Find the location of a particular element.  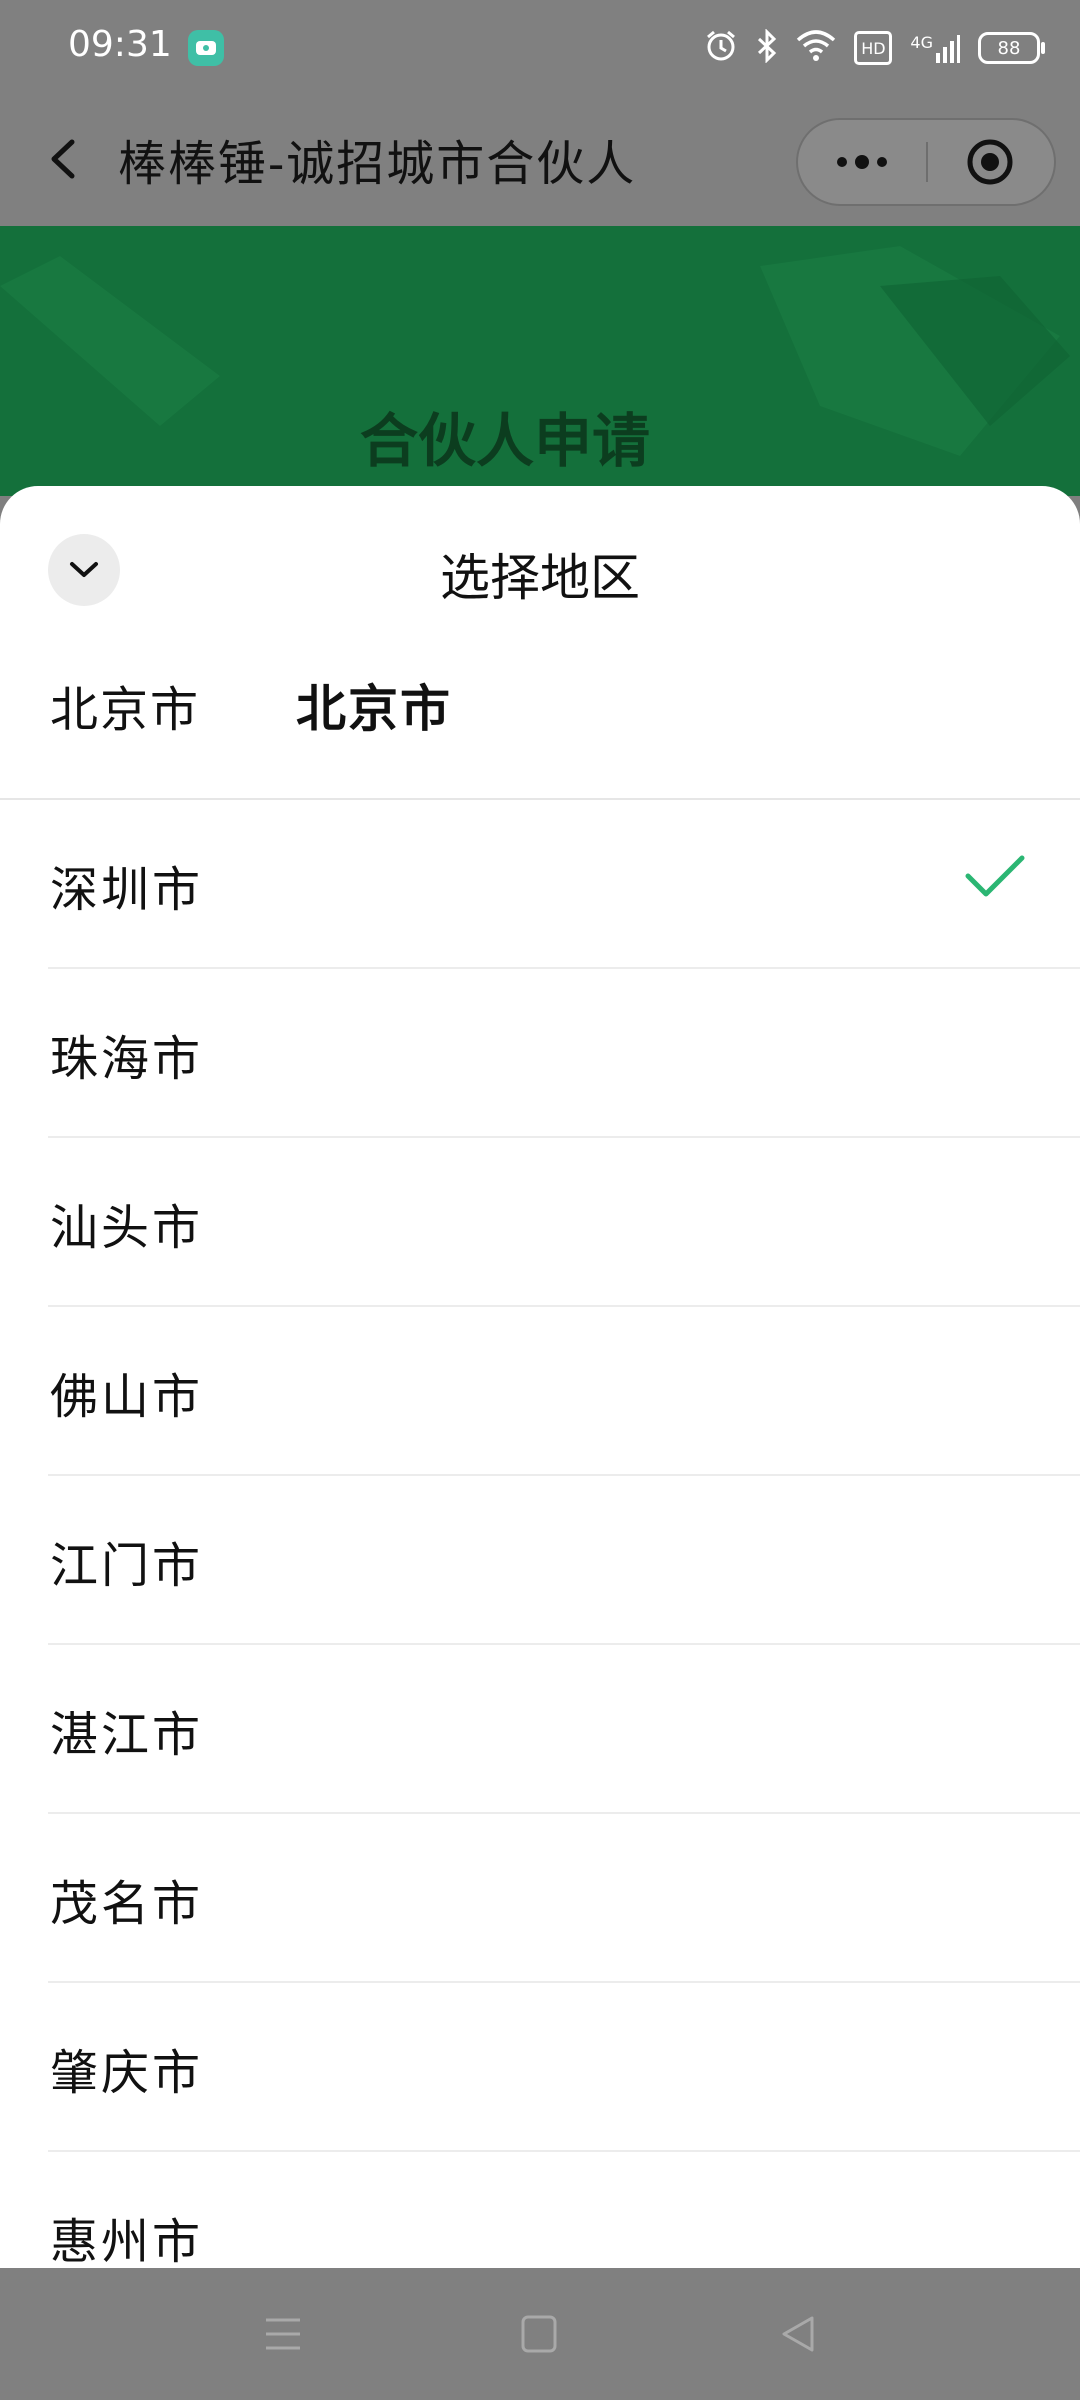

close-program-button is located at coordinates (990, 162).